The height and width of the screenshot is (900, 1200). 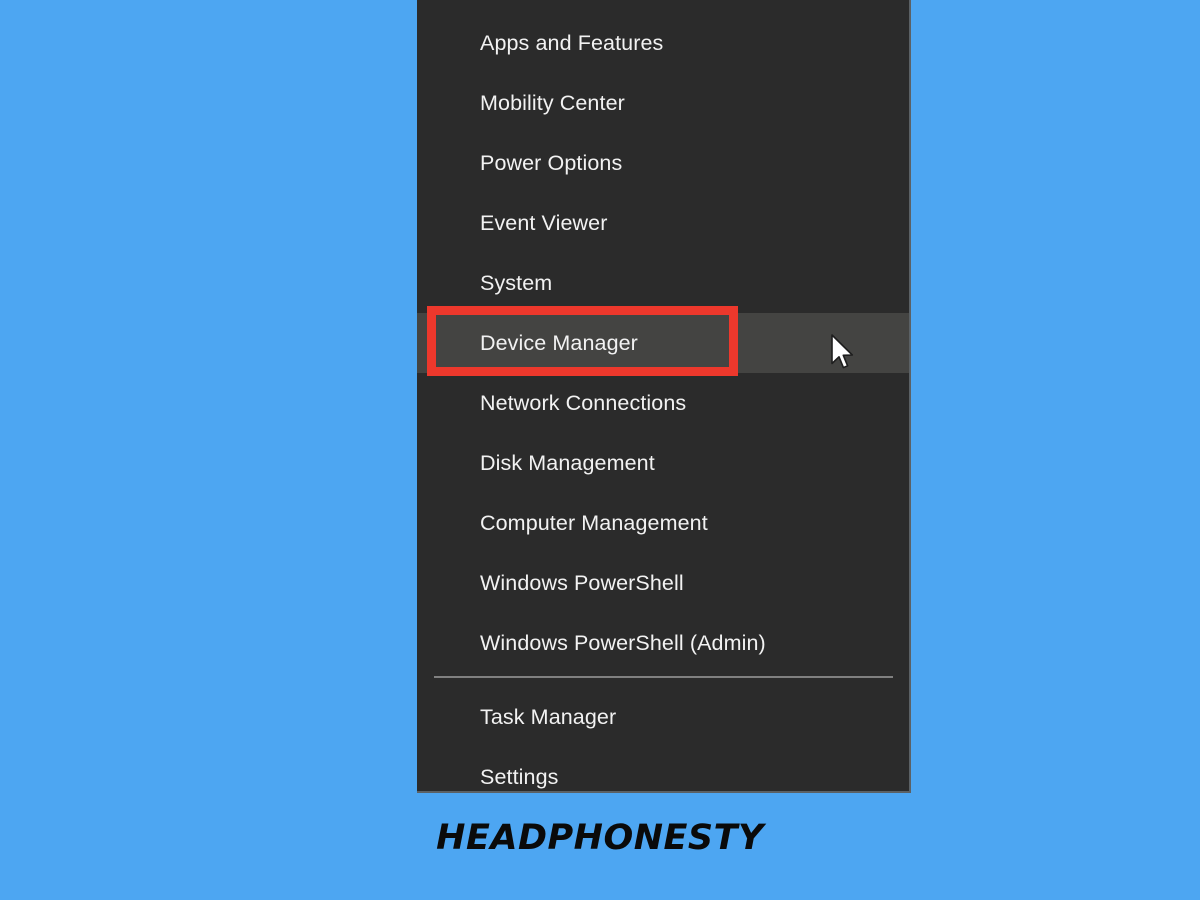 I want to click on menu-item-label: Windows PowerShell (Admin), so click(x=623, y=642).